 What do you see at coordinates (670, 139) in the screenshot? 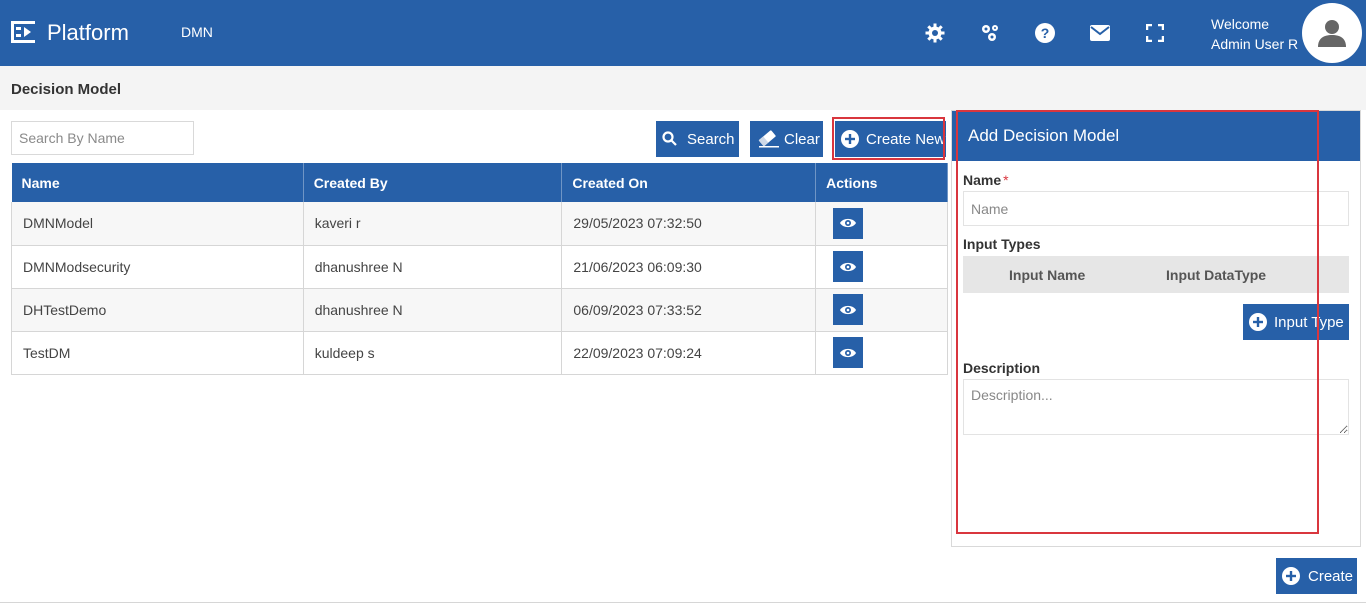
I see `search-icon` at bounding box center [670, 139].